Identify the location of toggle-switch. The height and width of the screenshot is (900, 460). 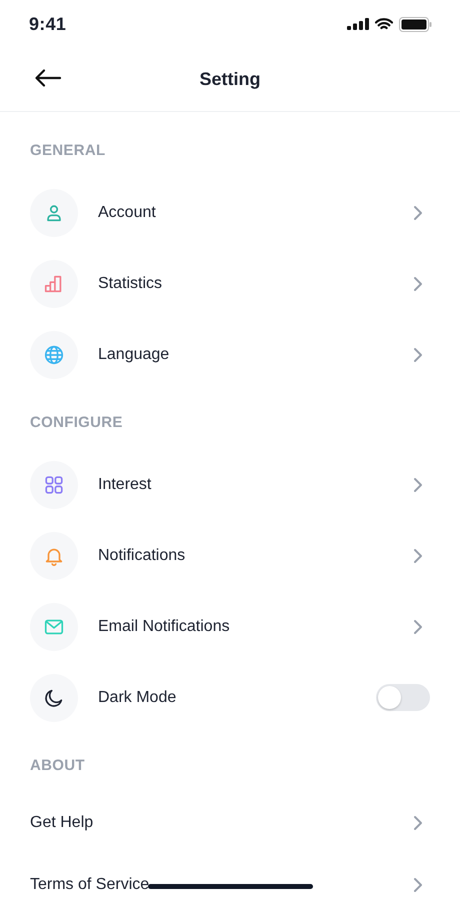
(403, 697).